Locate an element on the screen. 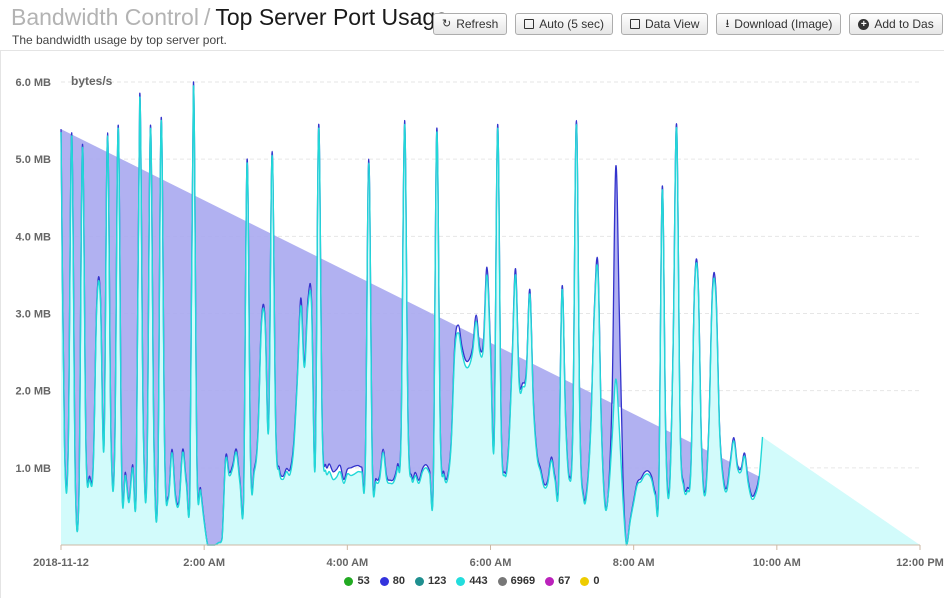  legend-item-80: 80 is located at coordinates (392, 581).